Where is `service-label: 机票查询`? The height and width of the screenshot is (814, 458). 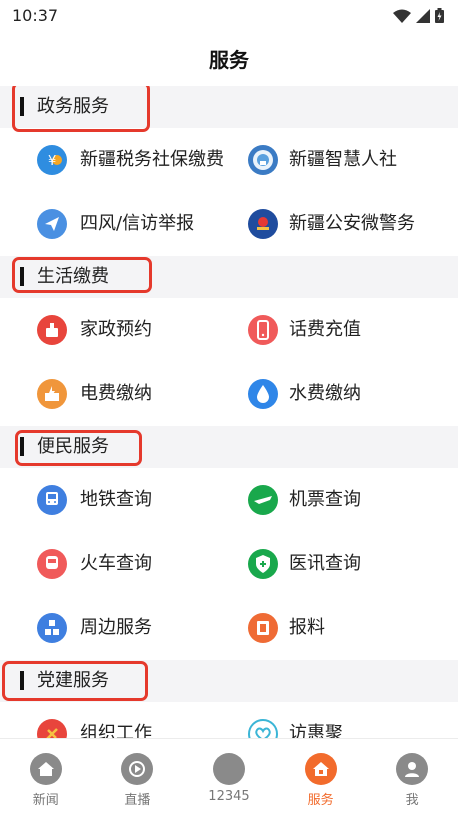 service-label: 机票查询 is located at coordinates (325, 499).